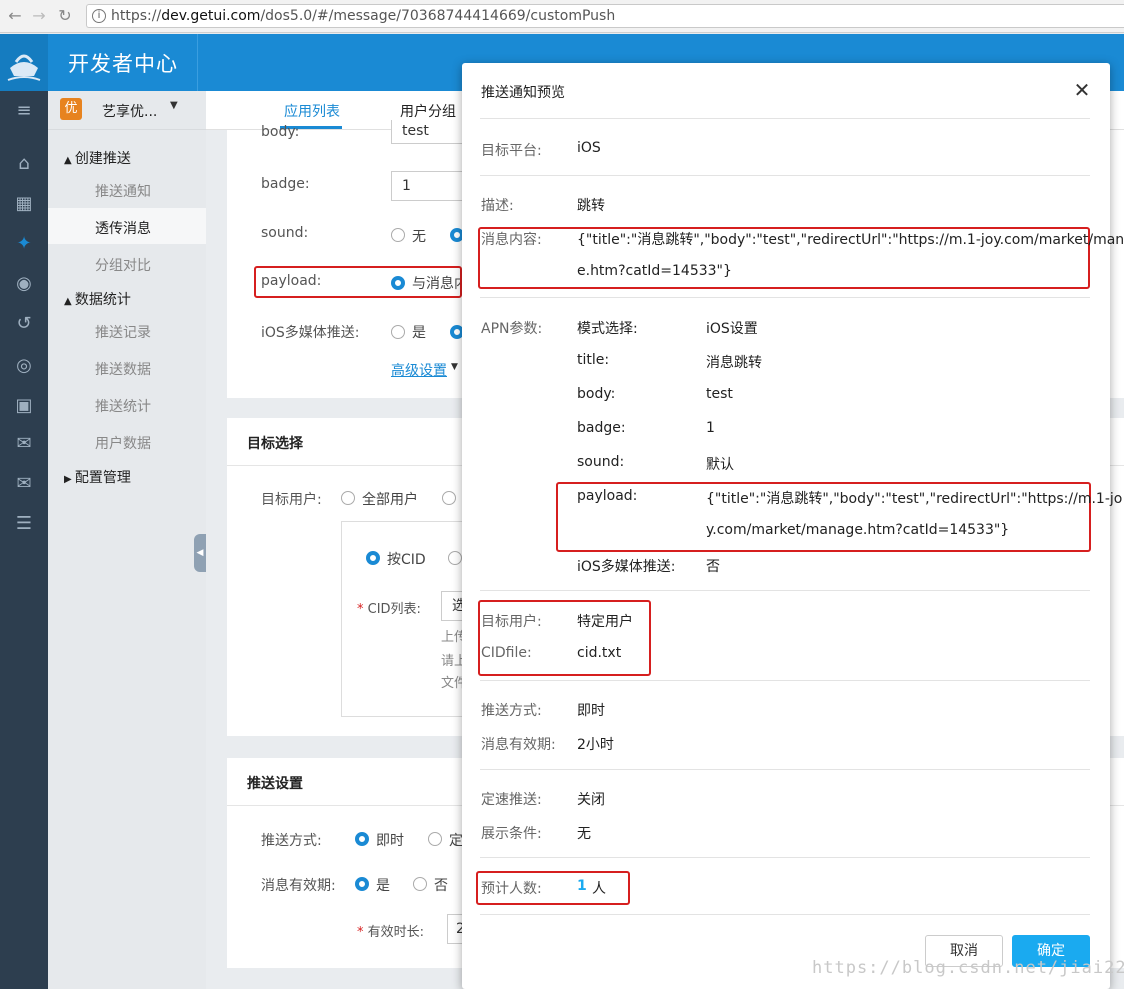 The image size is (1124, 989). I want to click on validity-no: 否, so click(441, 886).